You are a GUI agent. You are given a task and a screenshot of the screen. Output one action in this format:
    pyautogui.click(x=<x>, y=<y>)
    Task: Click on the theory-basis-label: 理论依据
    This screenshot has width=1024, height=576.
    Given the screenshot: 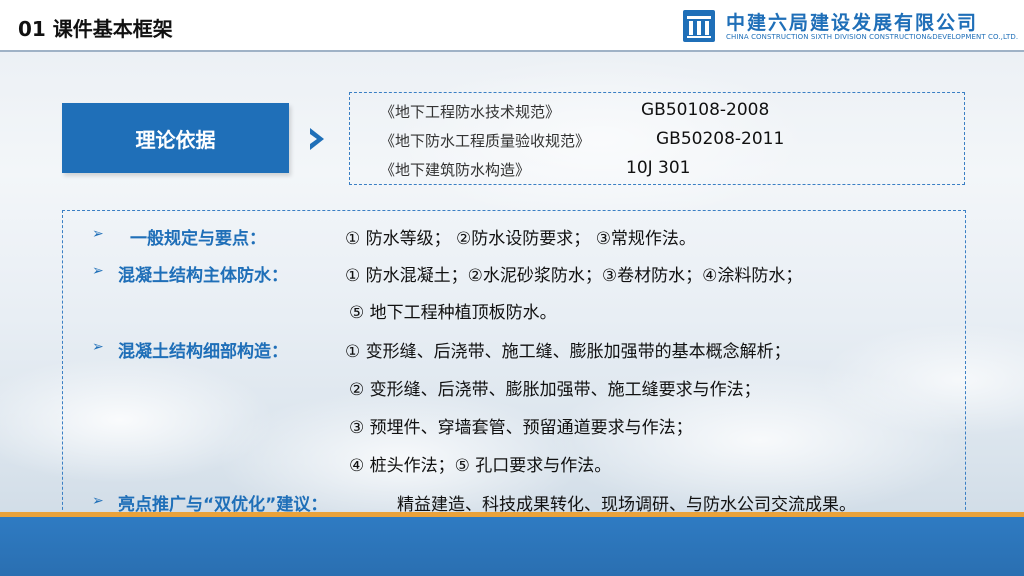 What is the action you would take?
    pyautogui.click(x=175, y=139)
    